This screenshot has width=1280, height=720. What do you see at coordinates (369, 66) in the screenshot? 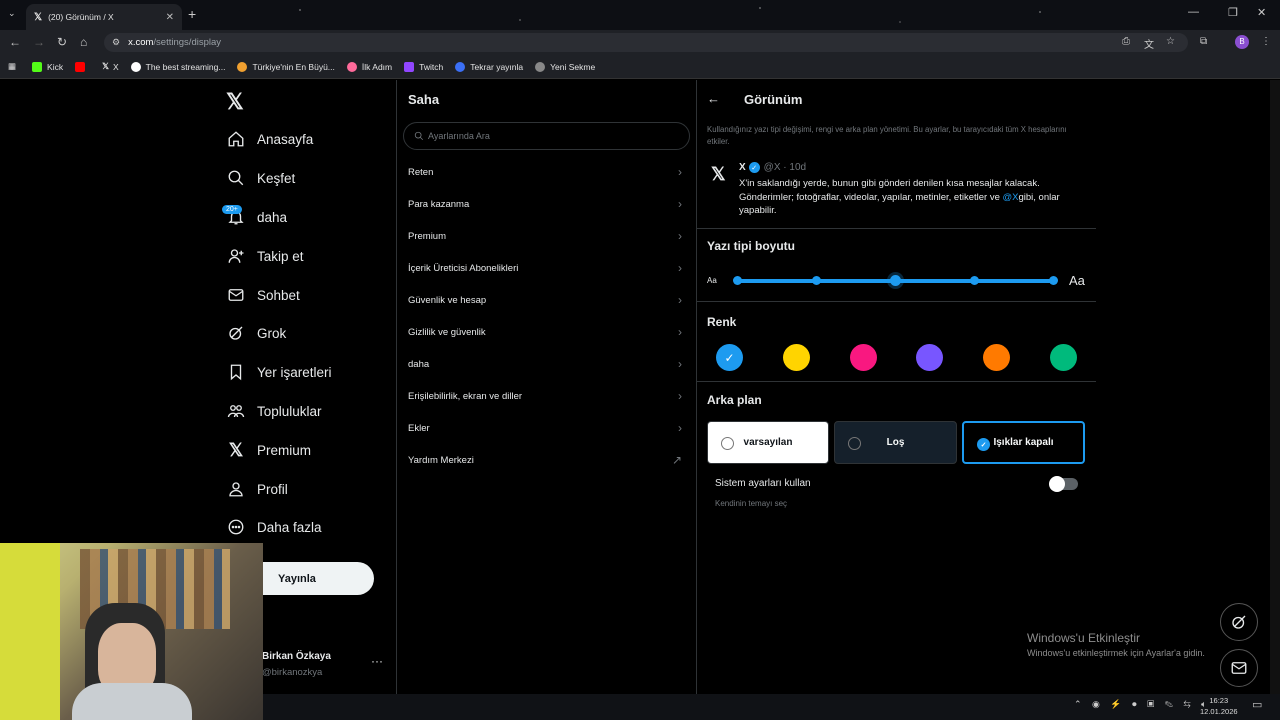
I see `bookmark-item: İlk Adım` at bounding box center [369, 66].